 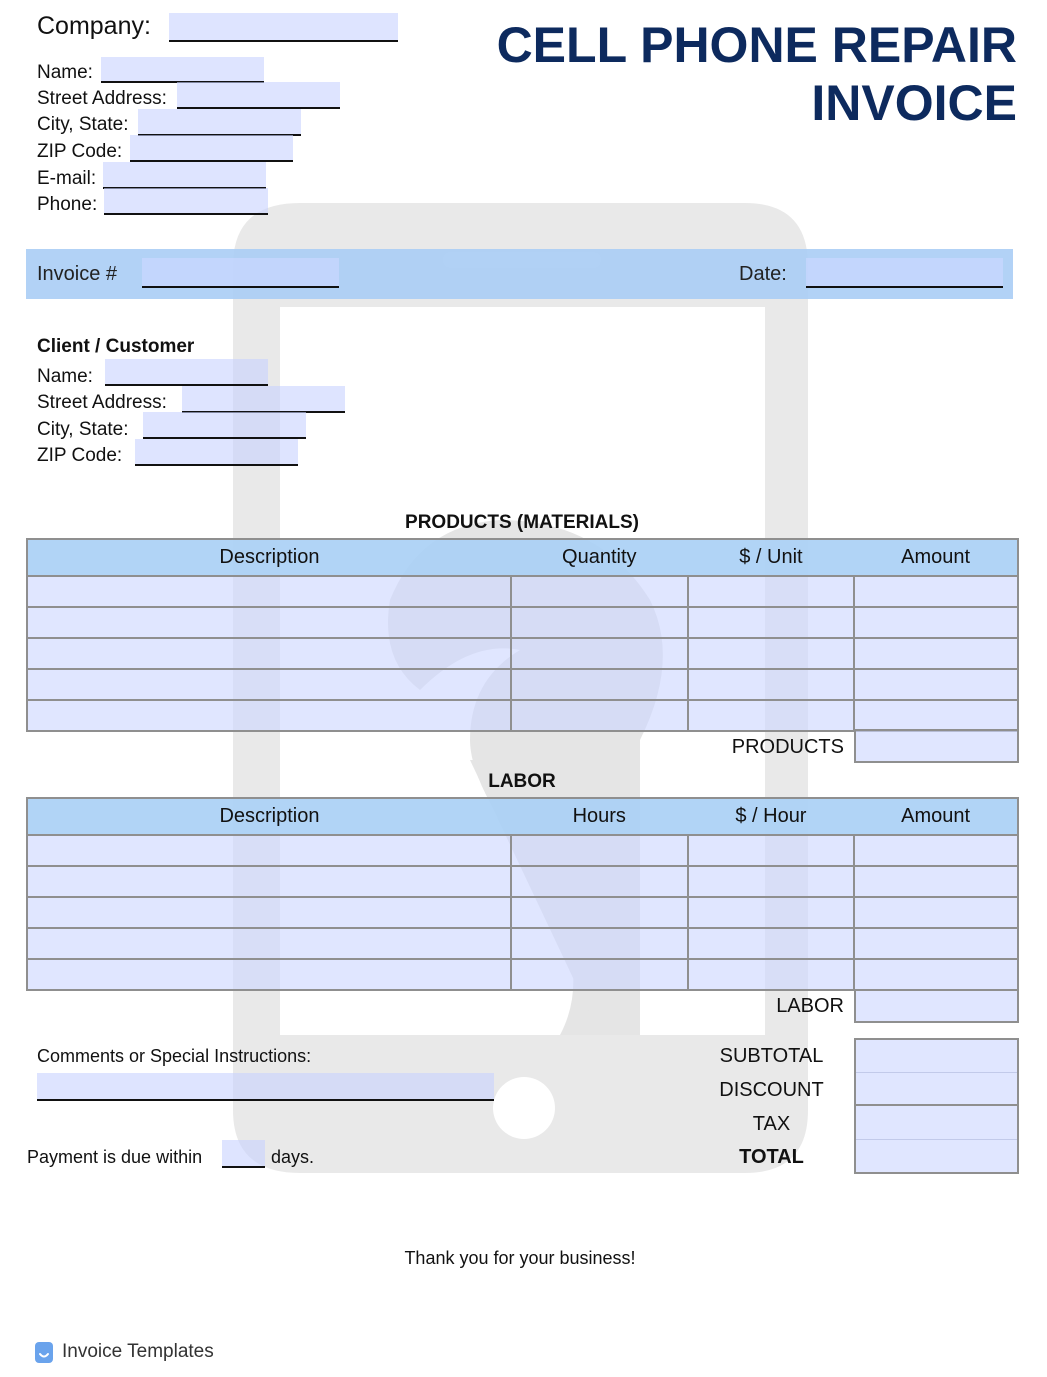 I want to click on tax-label: TAX, so click(x=771, y=1124).